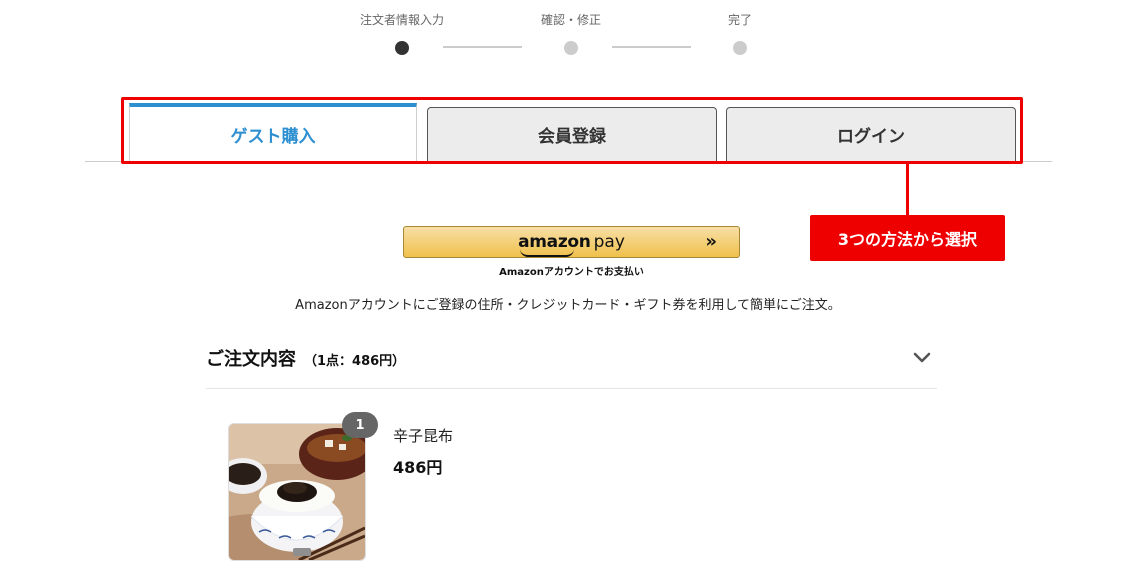  I want to click on step-label-3: 完了, so click(740, 20).